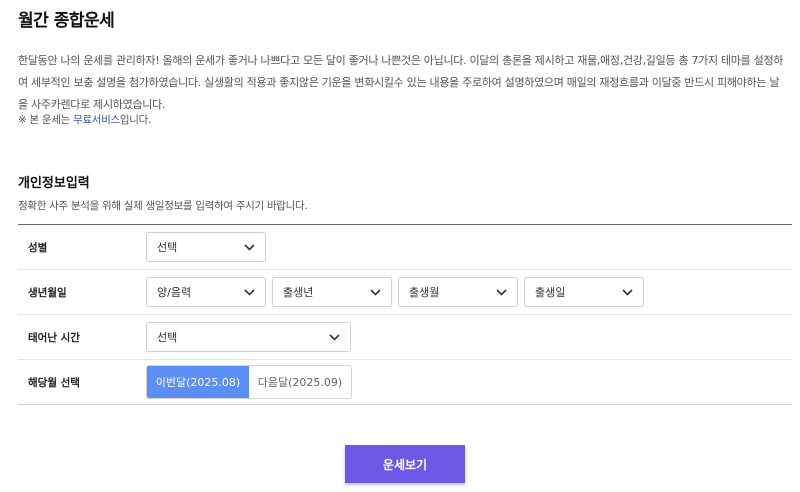 This screenshot has width=800, height=492. I want to click on month-select-label: 해당월 선택, so click(54, 382).